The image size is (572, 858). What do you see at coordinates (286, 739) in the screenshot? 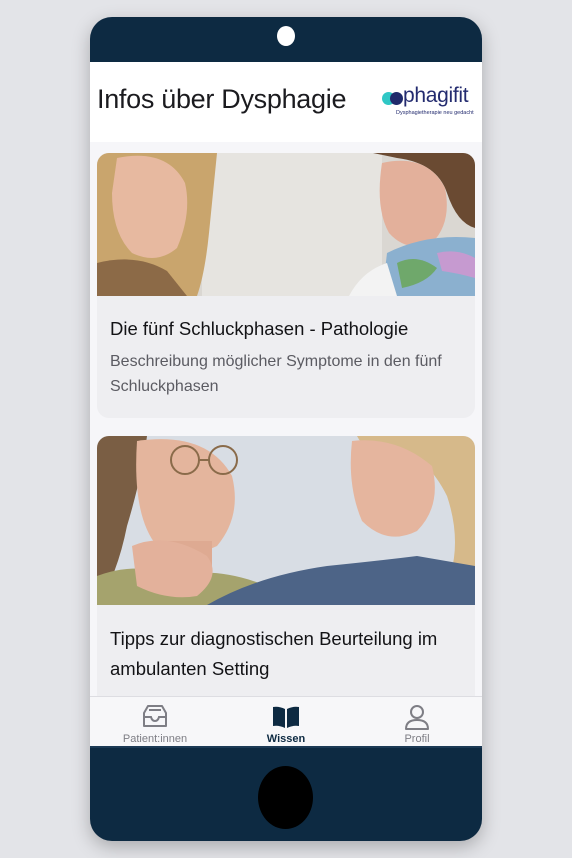
I see `tab-label: Wissen` at bounding box center [286, 739].